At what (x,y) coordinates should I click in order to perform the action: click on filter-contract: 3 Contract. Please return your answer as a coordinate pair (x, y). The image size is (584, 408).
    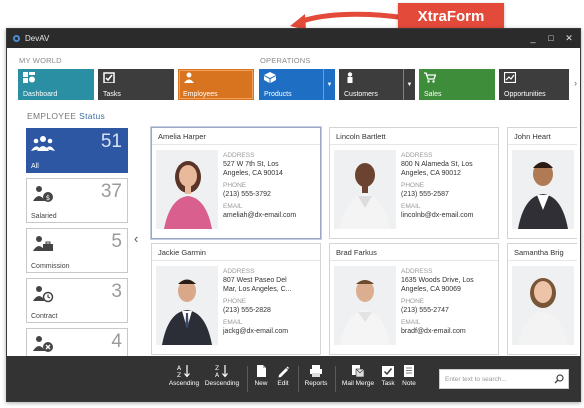
    Looking at the image, I should click on (77, 300).